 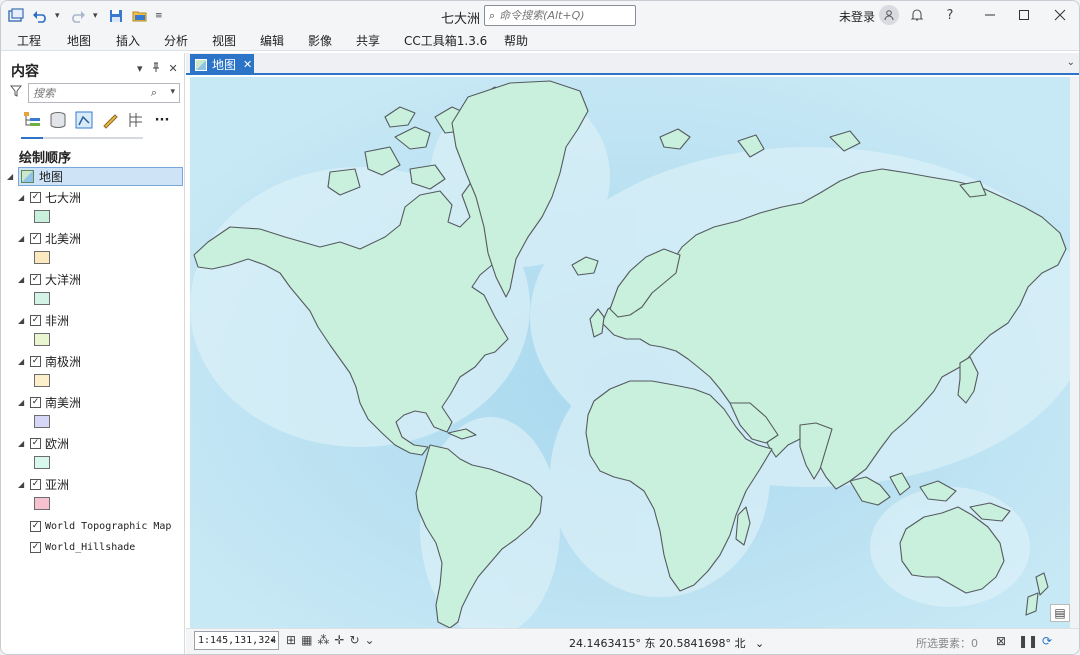 I want to click on menu-map: 地图, so click(x=79, y=40).